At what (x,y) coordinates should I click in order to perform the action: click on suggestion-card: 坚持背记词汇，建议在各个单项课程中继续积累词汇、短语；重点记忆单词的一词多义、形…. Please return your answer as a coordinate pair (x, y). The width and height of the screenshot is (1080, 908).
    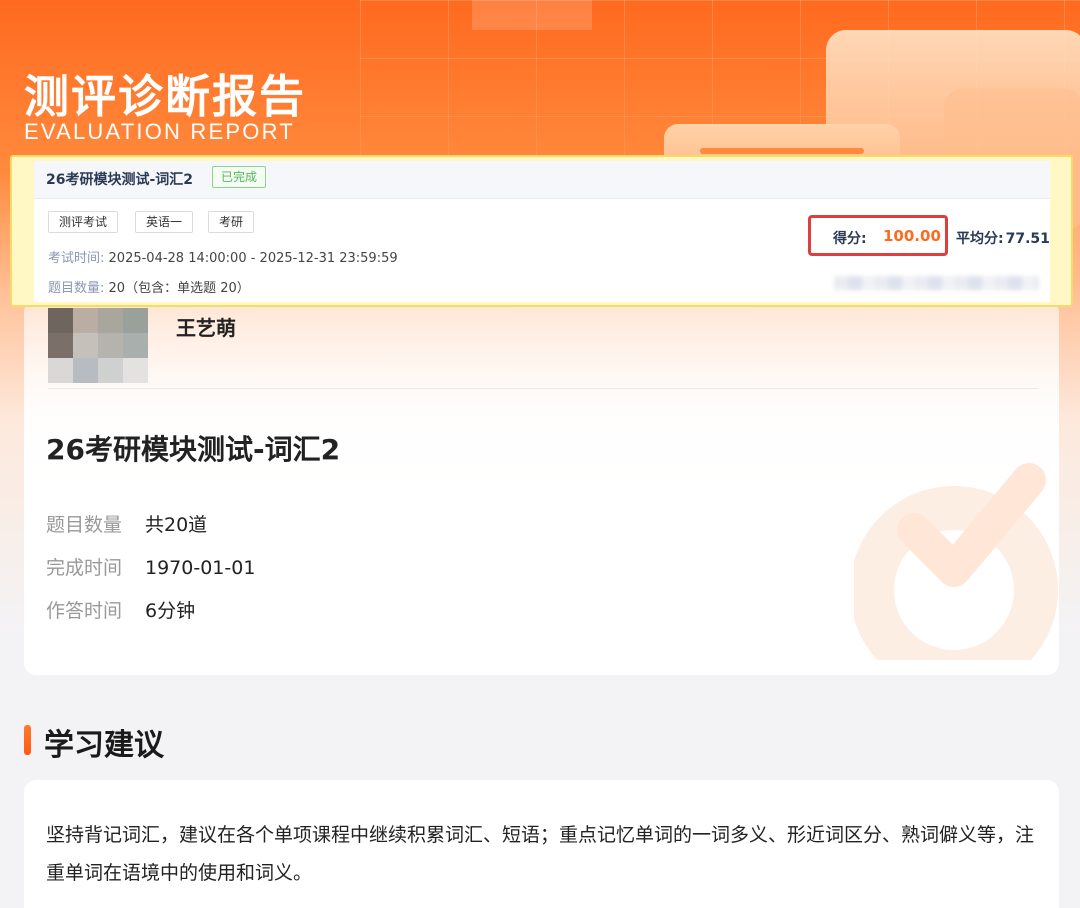
    Looking at the image, I should click on (541, 844).